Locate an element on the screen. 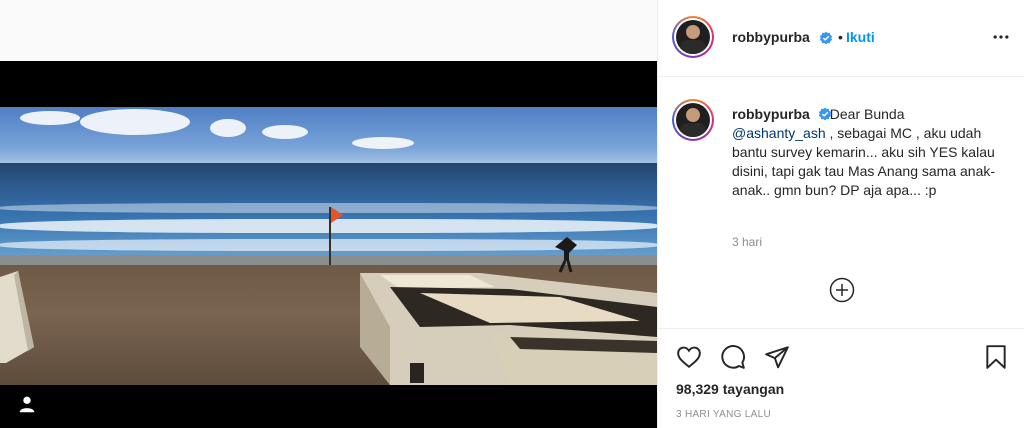 This screenshot has width=1024, height=428. view-count: 98,329 tayangan is located at coordinates (730, 389).